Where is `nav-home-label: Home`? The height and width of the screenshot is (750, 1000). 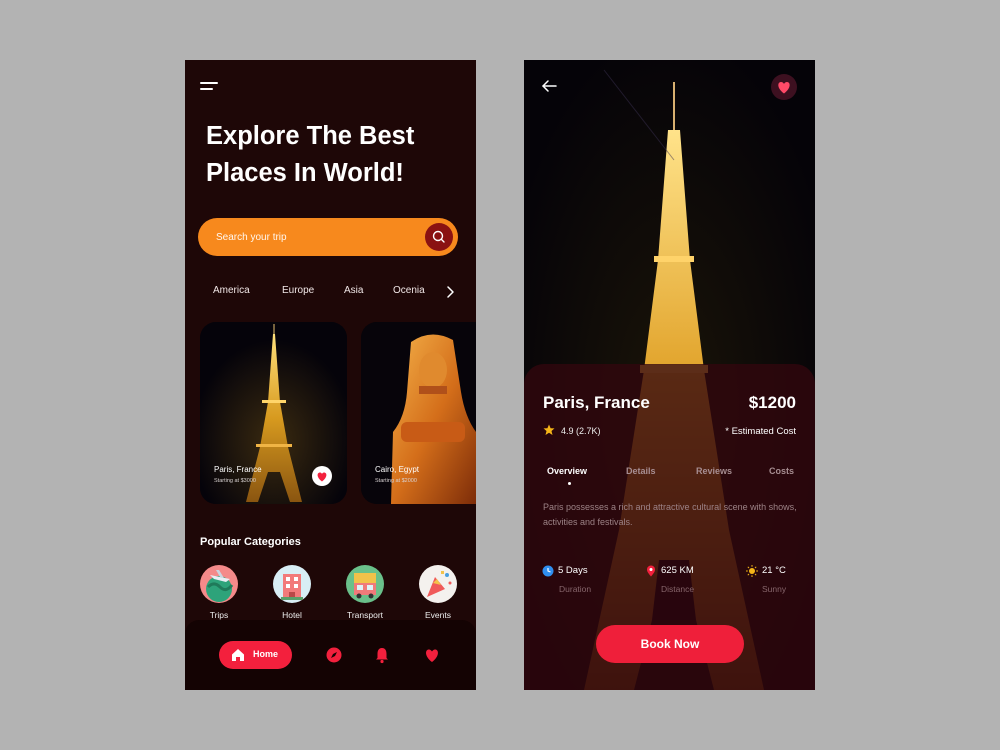 nav-home-label: Home is located at coordinates (266, 654).